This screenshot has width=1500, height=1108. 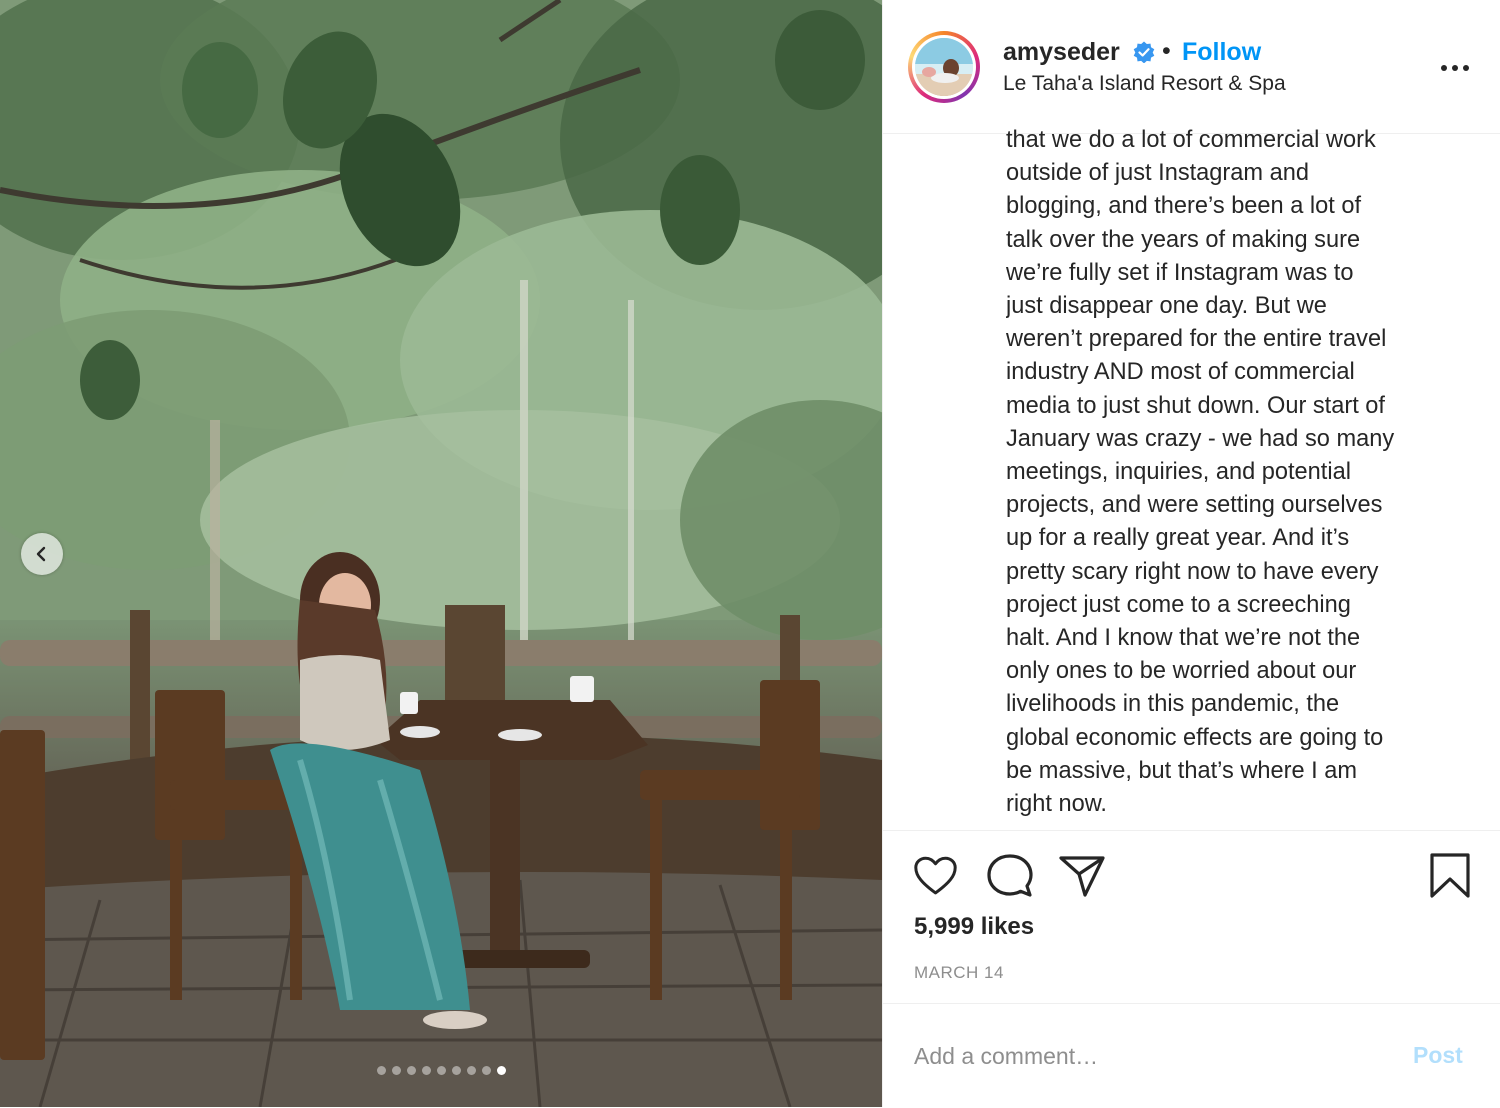 I want to click on likes-count: 5,999 likes, so click(x=974, y=927).